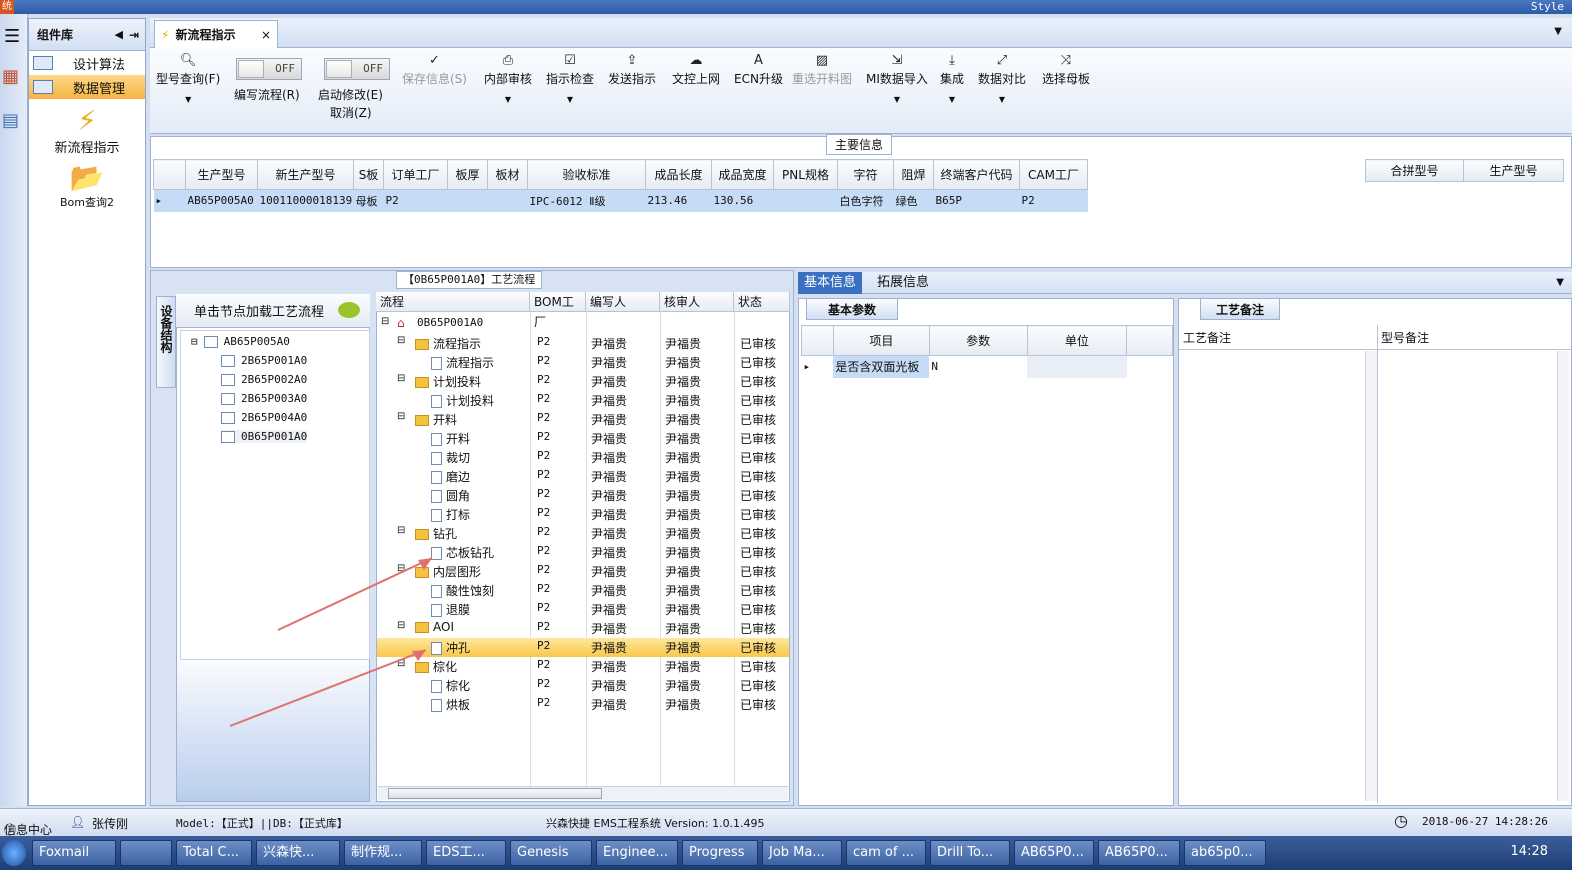 Image resolution: width=1572 pixels, height=870 pixels. What do you see at coordinates (1240, 309) in the screenshot?
I see `process-remark-tab: 工艺备注` at bounding box center [1240, 309].